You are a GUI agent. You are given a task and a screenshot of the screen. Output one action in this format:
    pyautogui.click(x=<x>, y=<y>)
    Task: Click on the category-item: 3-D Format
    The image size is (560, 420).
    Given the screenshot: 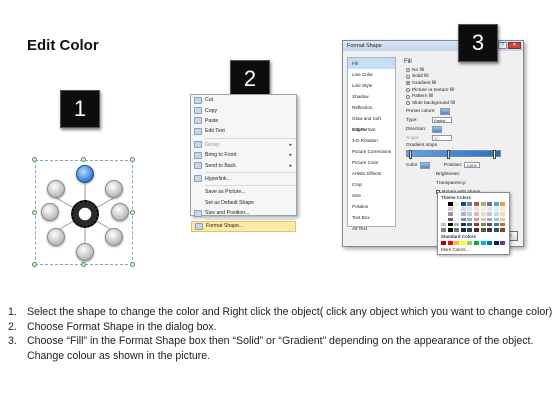 What is the action you would take?
    pyautogui.click(x=371, y=129)
    